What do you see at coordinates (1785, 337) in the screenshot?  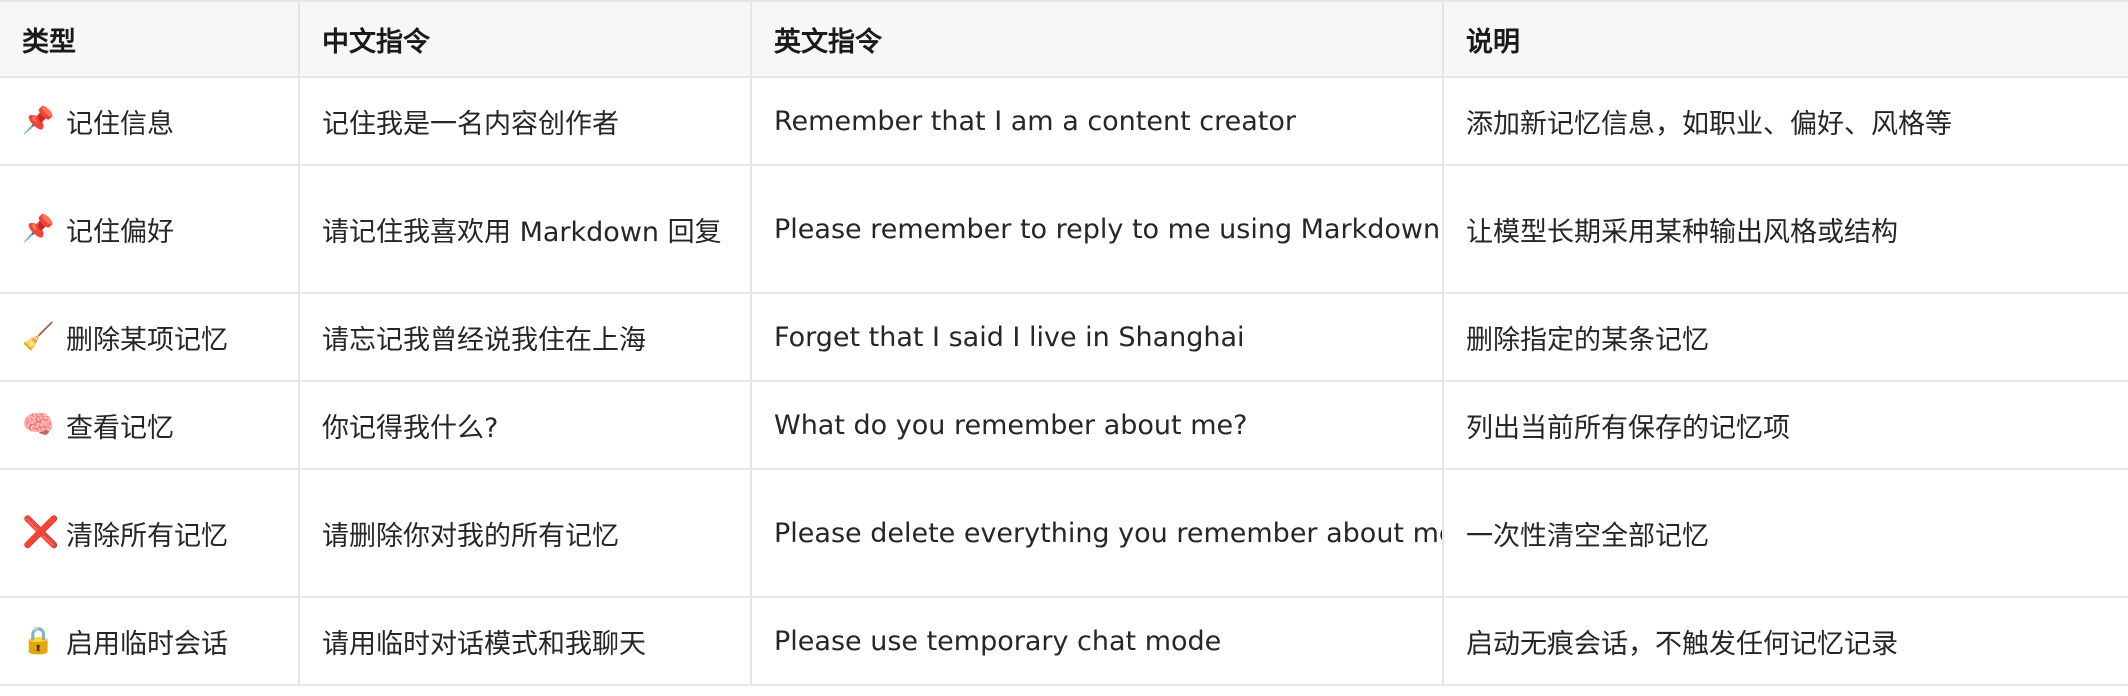 I see `description-cell: 删除指定的某条记忆` at bounding box center [1785, 337].